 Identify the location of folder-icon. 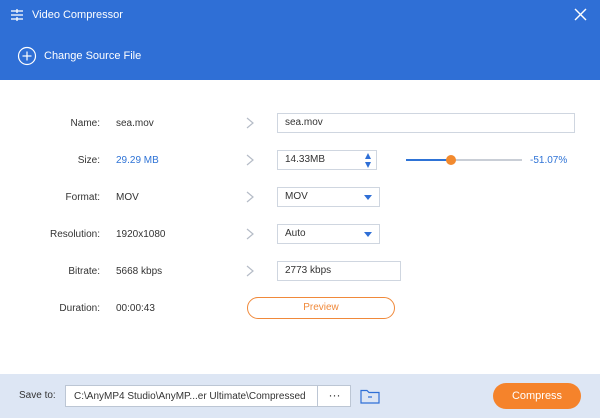
(370, 396).